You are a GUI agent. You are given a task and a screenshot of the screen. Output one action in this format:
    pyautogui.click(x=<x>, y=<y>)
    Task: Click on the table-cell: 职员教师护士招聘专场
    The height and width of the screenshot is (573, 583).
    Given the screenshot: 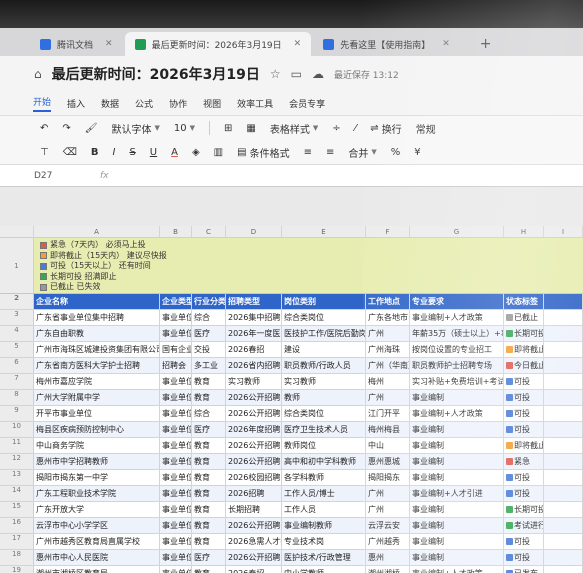 What is the action you would take?
    pyautogui.click(x=457, y=365)
    